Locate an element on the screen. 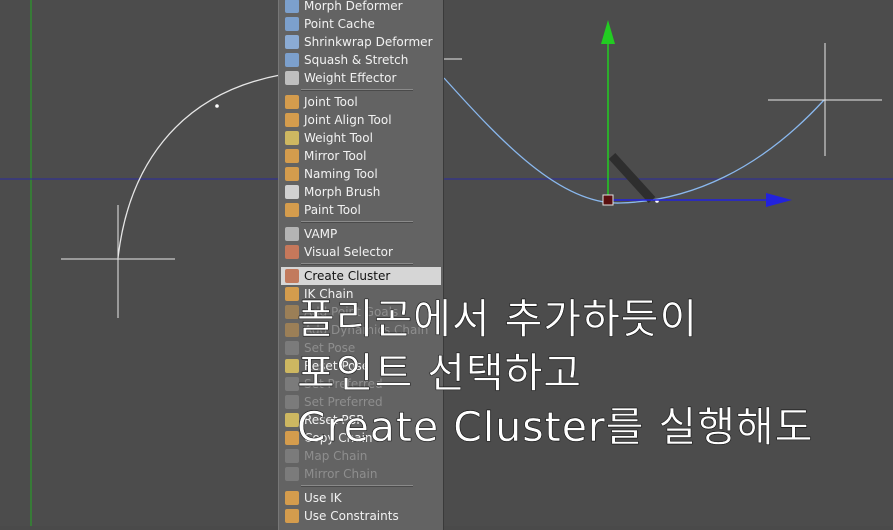  spline-point is located at coordinates (217, 106).